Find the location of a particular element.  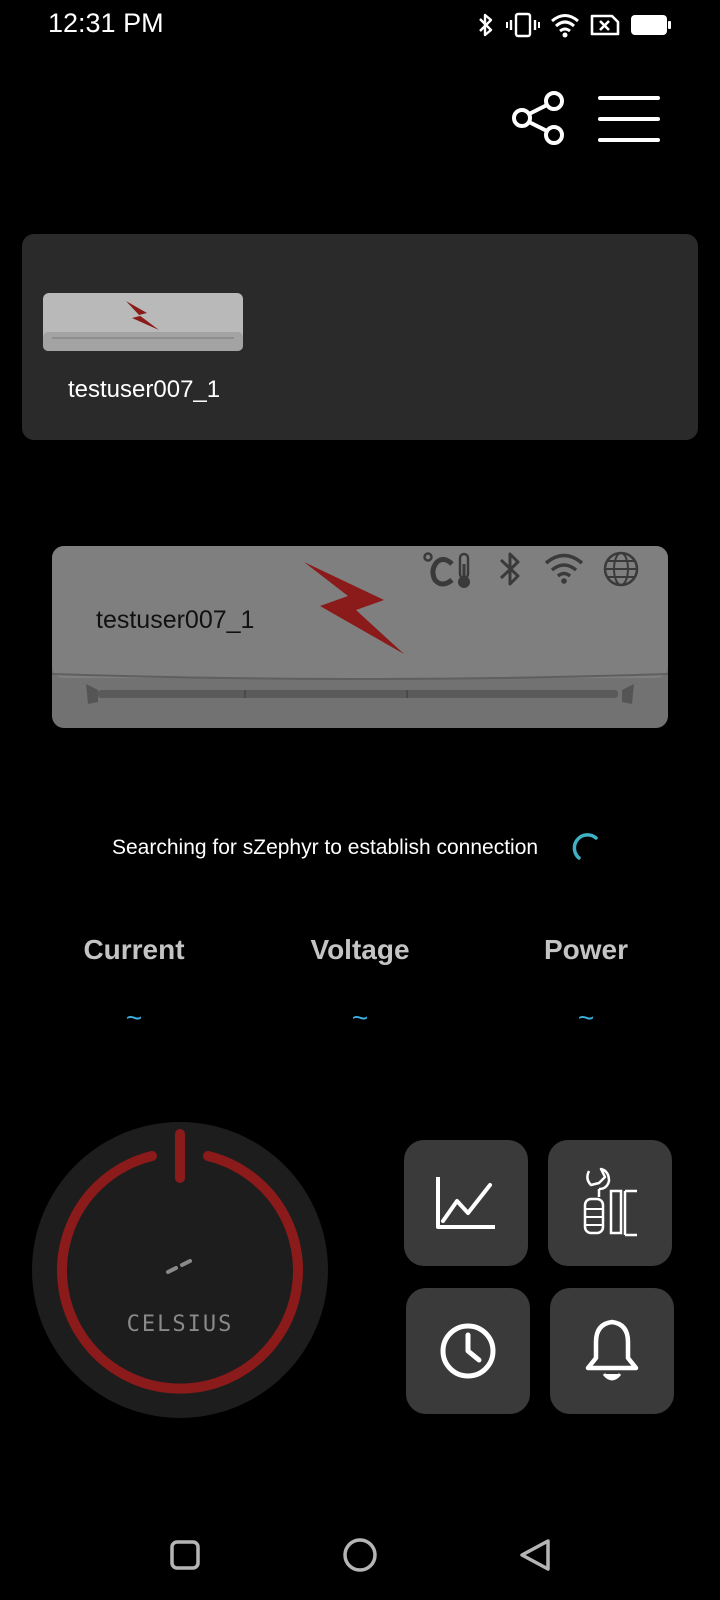

bell-icon is located at coordinates (612, 1350).